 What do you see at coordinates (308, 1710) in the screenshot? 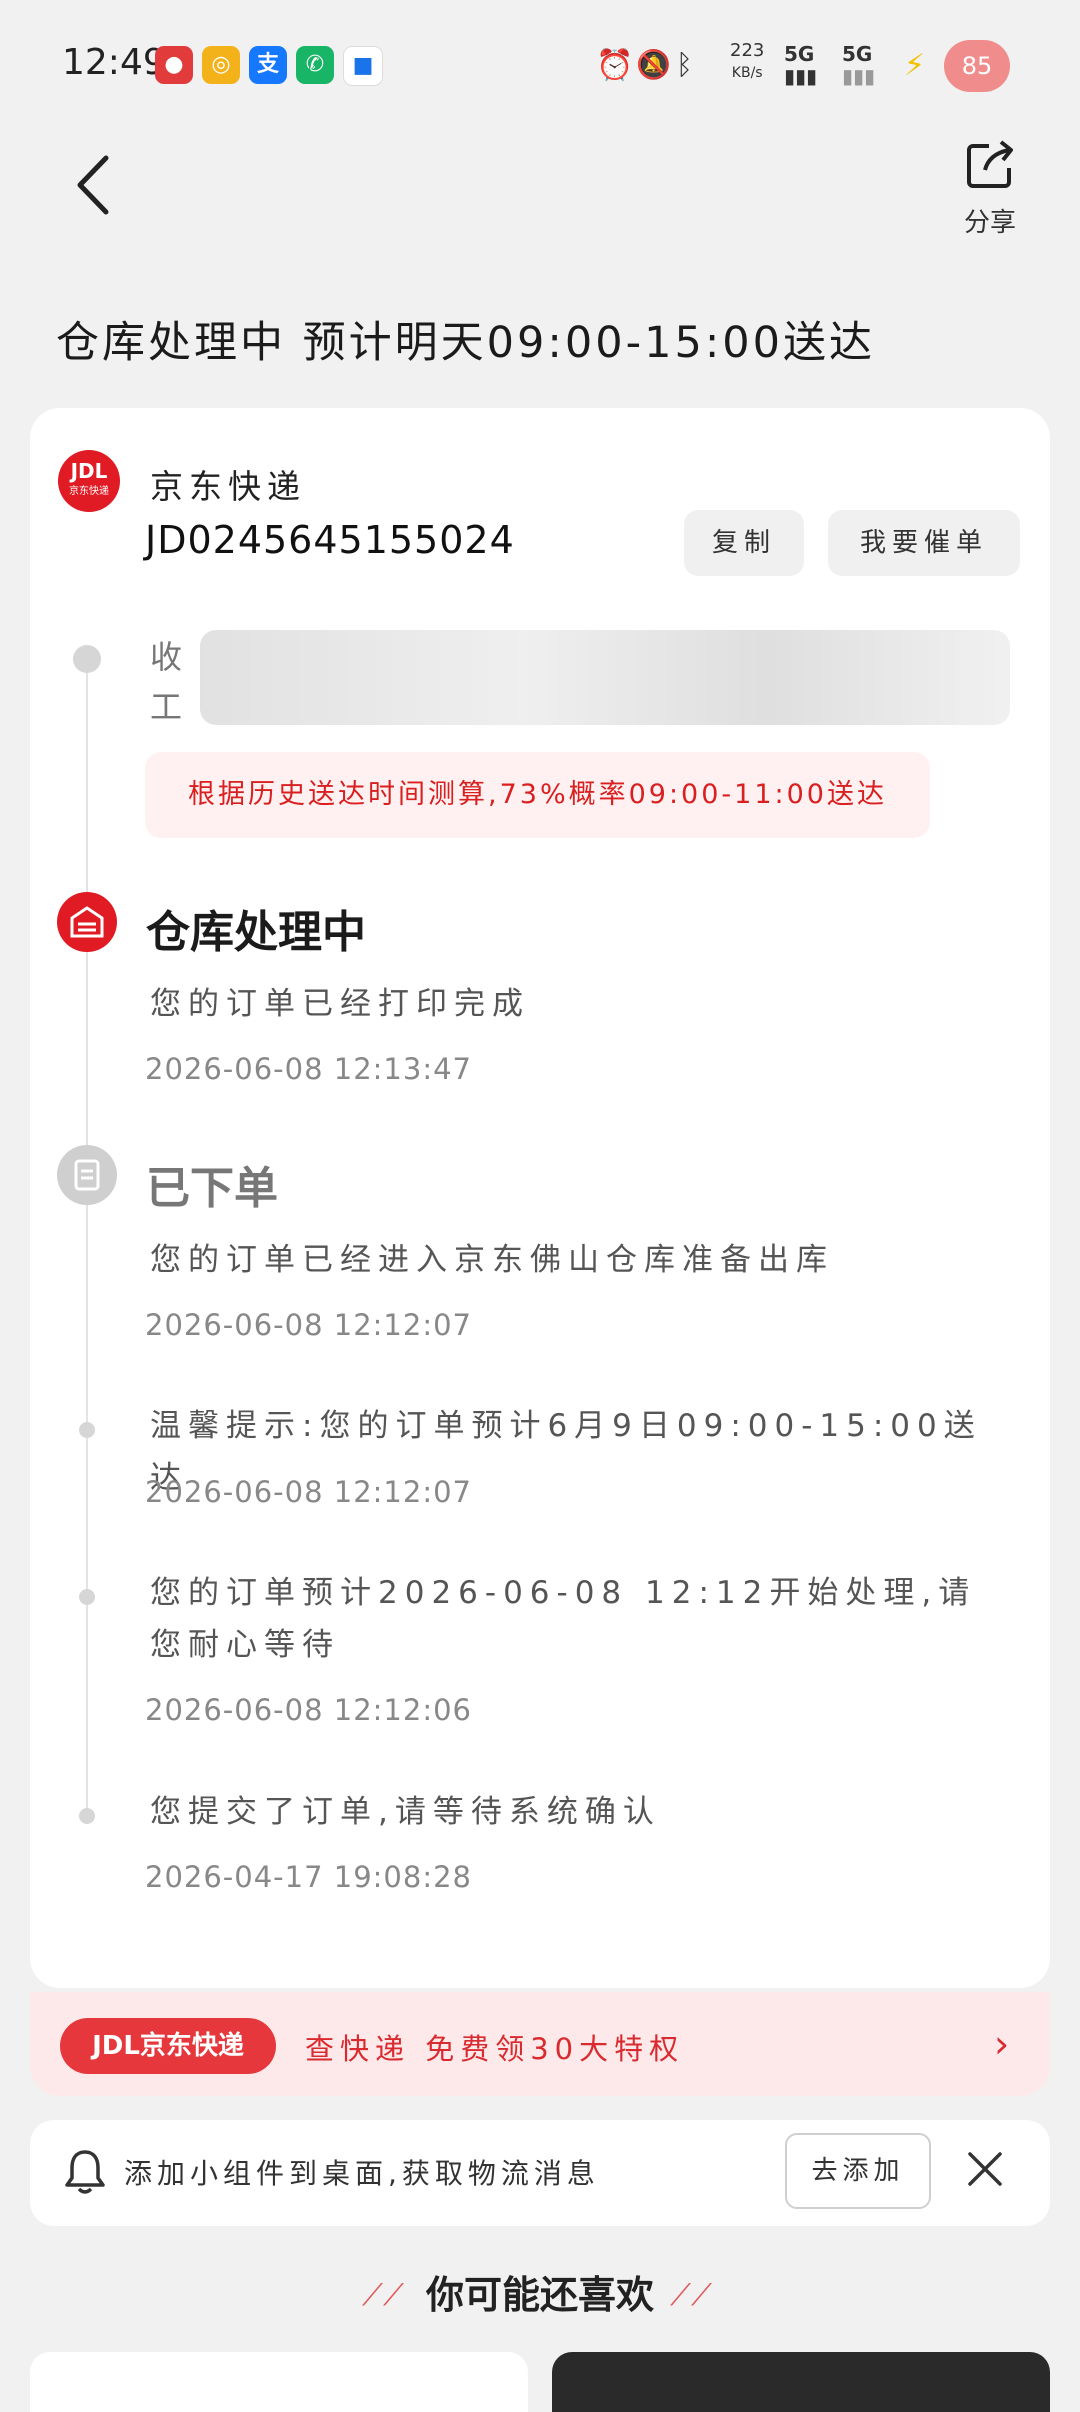
I see `event-time: 2026-06-08 12:12:06` at bounding box center [308, 1710].